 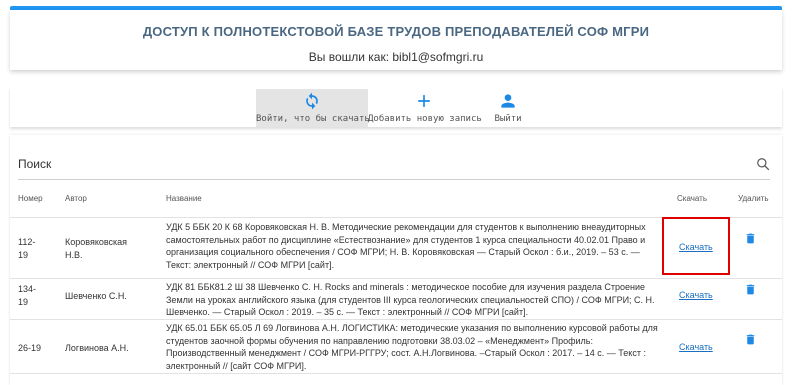 I want to click on row-number: 112- 19, so click(x=27, y=248).